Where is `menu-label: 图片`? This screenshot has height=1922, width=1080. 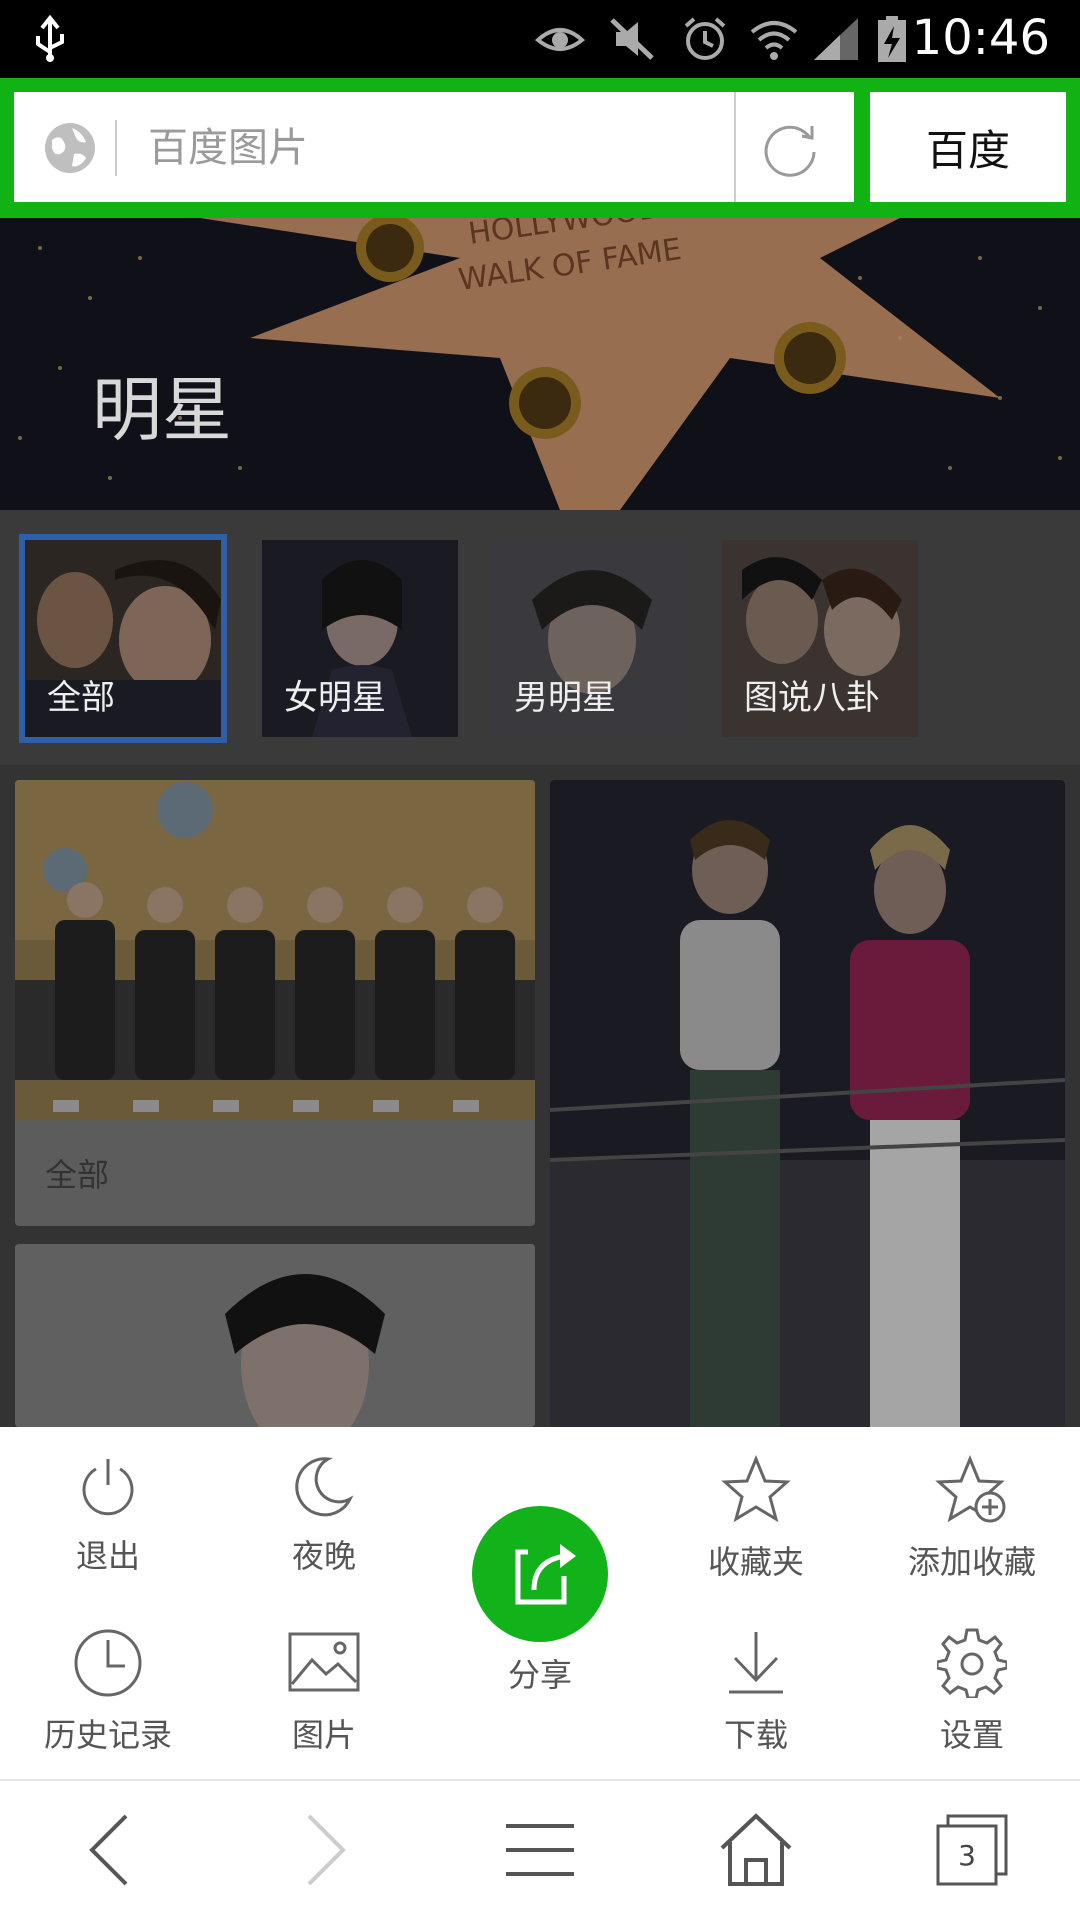
menu-label: 图片 is located at coordinates (323, 1735).